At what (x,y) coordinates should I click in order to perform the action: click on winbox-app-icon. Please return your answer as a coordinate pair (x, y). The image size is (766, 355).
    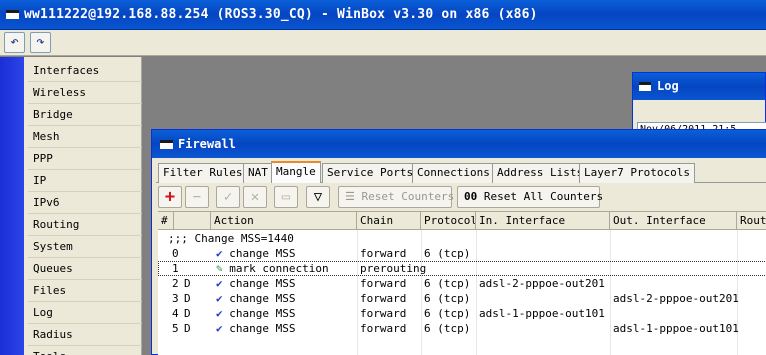
    Looking at the image, I should click on (12, 14).